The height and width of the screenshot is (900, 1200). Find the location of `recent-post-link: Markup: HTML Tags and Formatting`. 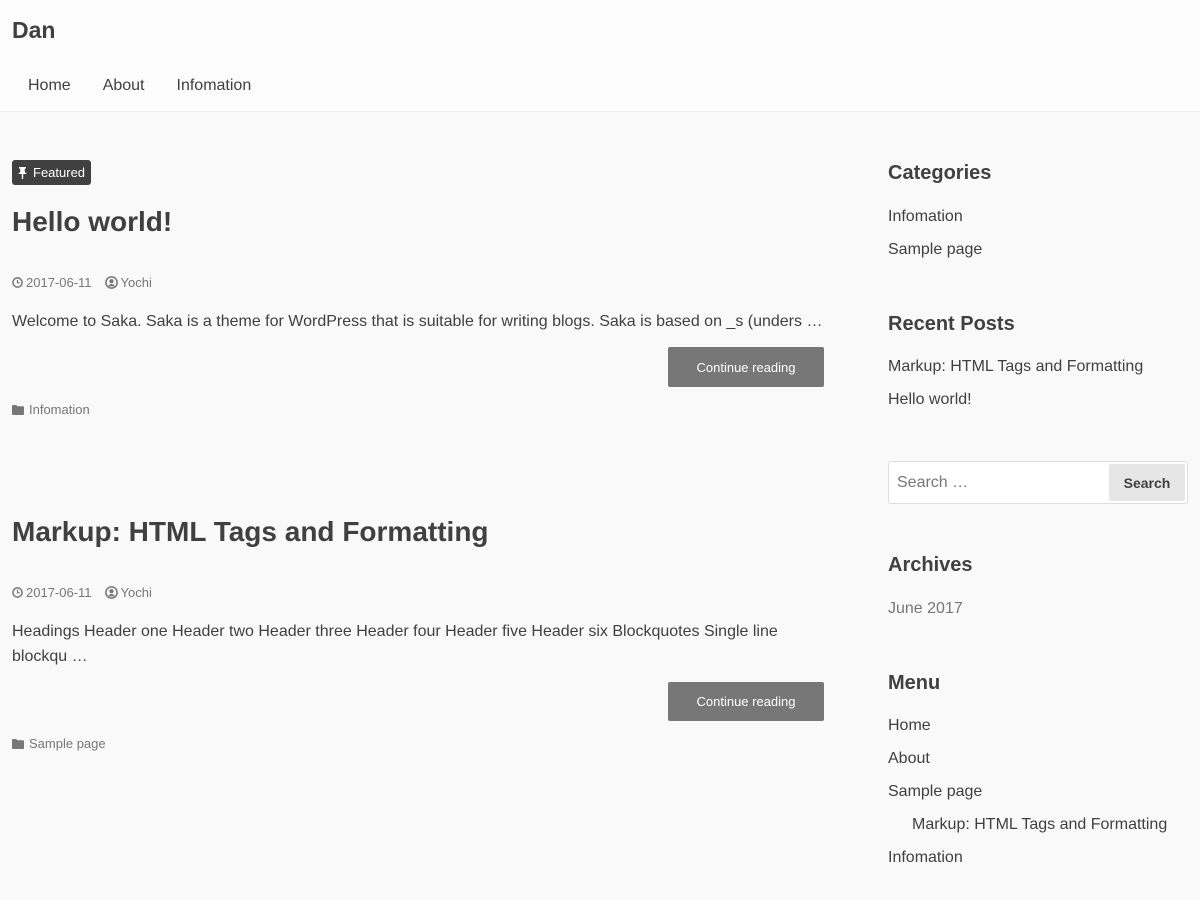

recent-post-link: Markup: HTML Tags and Formatting is located at coordinates (1015, 367).